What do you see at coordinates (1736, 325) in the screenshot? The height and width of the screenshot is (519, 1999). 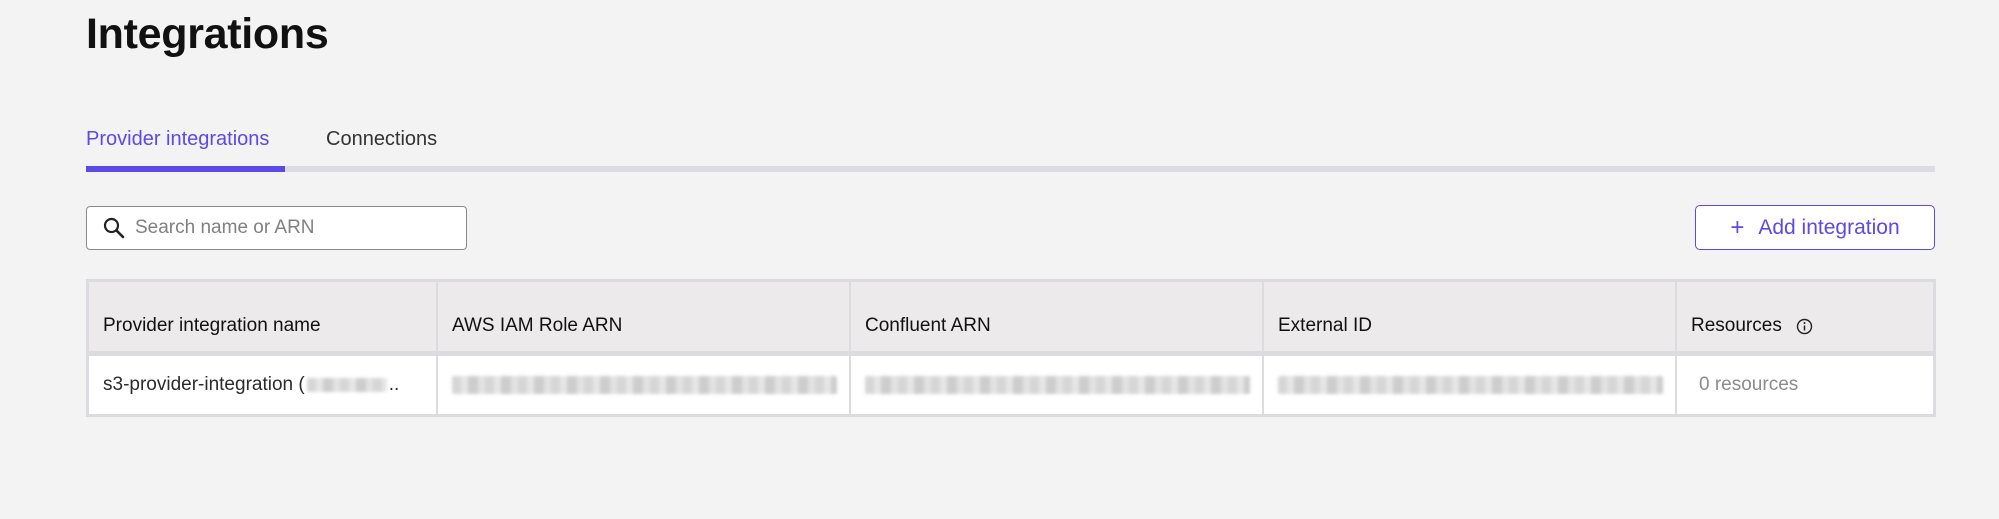 I see `column-header-resources-label: Resources` at bounding box center [1736, 325].